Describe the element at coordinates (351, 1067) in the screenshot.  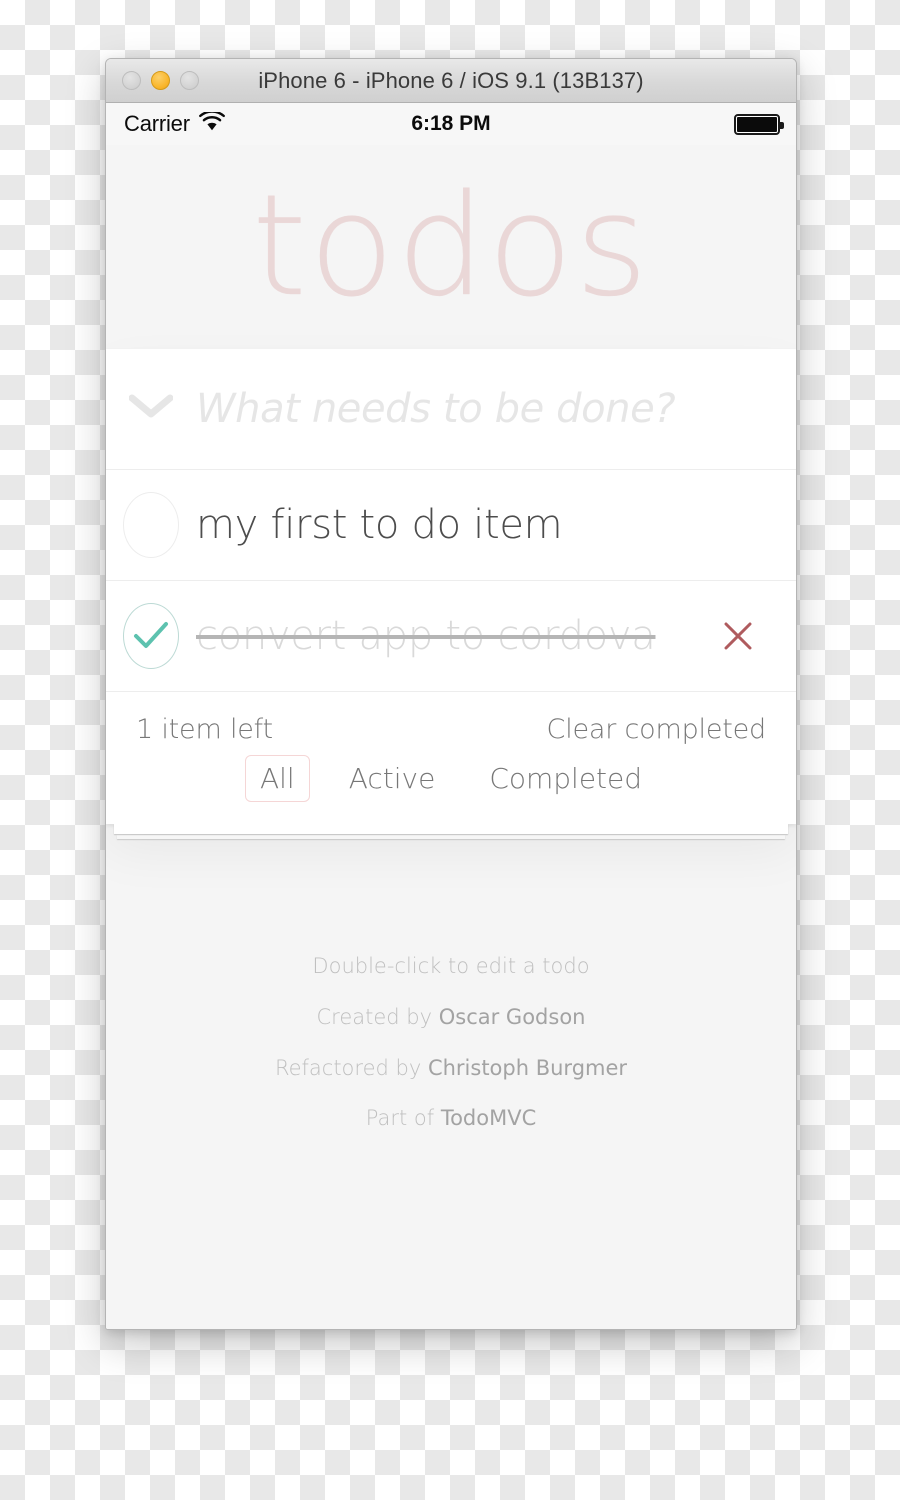
I see `info-refactored-prefix: Refactored by` at that location.